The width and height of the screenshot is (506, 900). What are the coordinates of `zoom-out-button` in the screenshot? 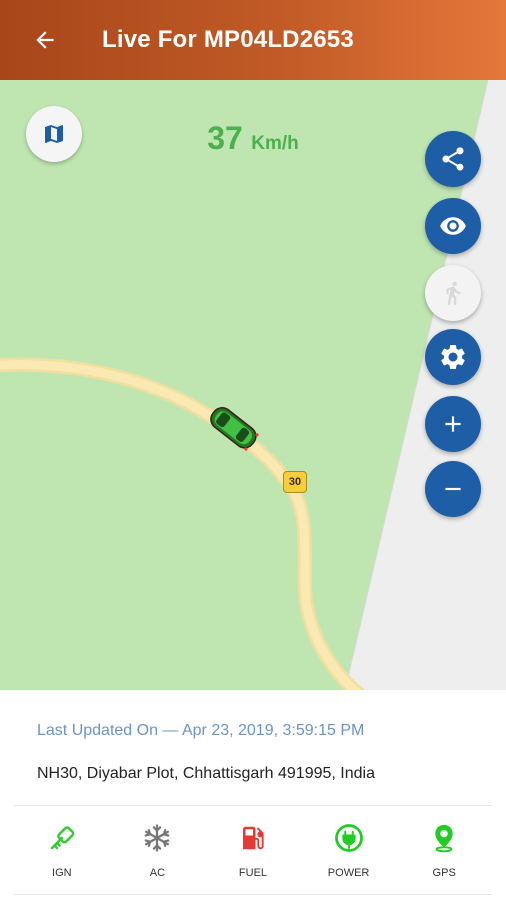 It's located at (453, 489).